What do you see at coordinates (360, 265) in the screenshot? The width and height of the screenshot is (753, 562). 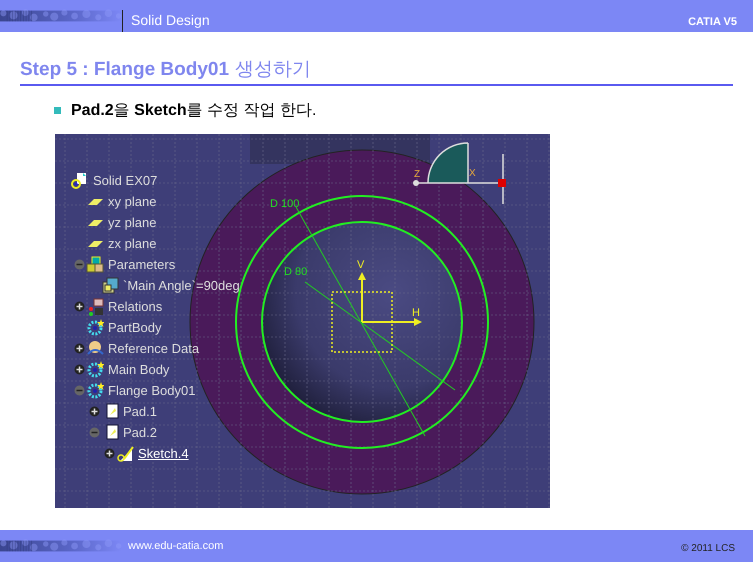 I see `axis-label: V` at bounding box center [360, 265].